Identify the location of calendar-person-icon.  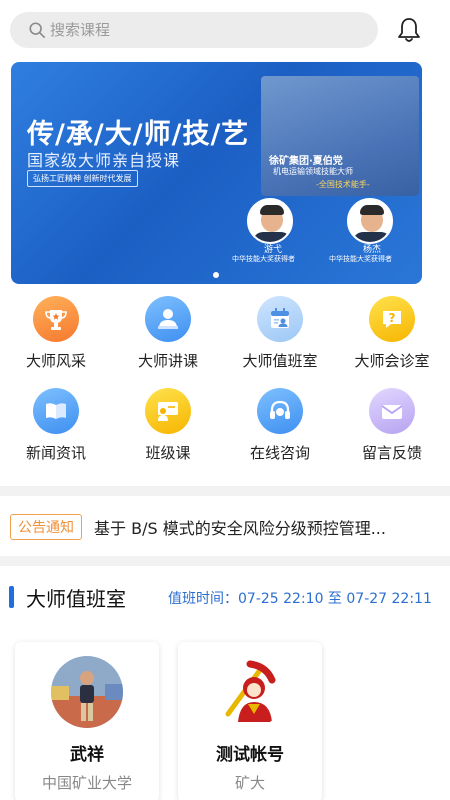
(280, 319).